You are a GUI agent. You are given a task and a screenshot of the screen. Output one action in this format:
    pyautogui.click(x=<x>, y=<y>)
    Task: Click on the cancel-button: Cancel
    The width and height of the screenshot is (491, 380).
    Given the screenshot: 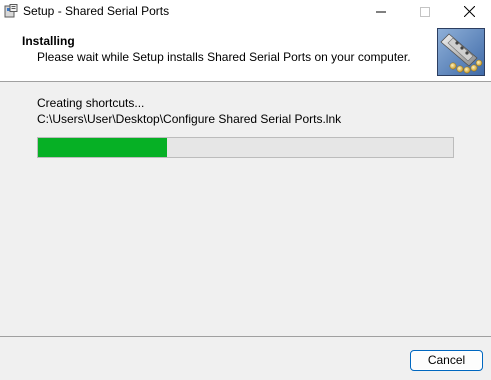 What is the action you would take?
    pyautogui.click(x=446, y=360)
    